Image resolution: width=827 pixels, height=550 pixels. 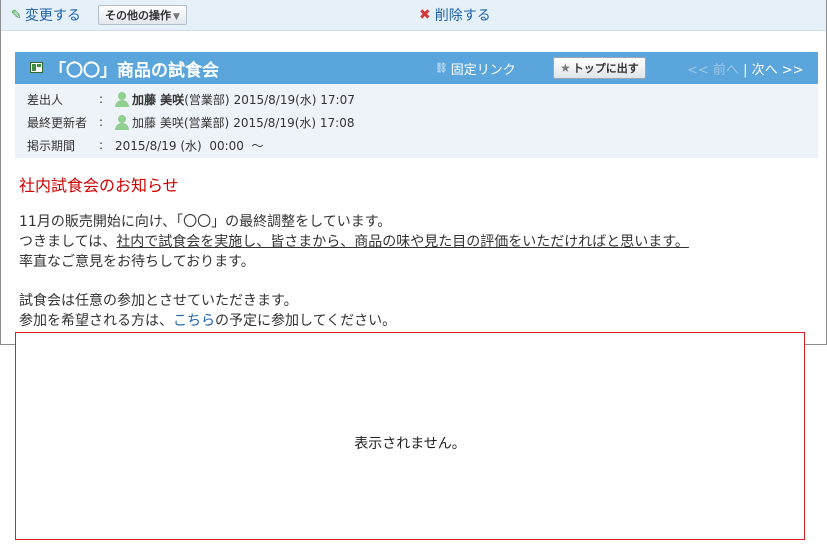 What do you see at coordinates (207, 99) in the screenshot?
I see `sender-dept: (営業部)` at bounding box center [207, 99].